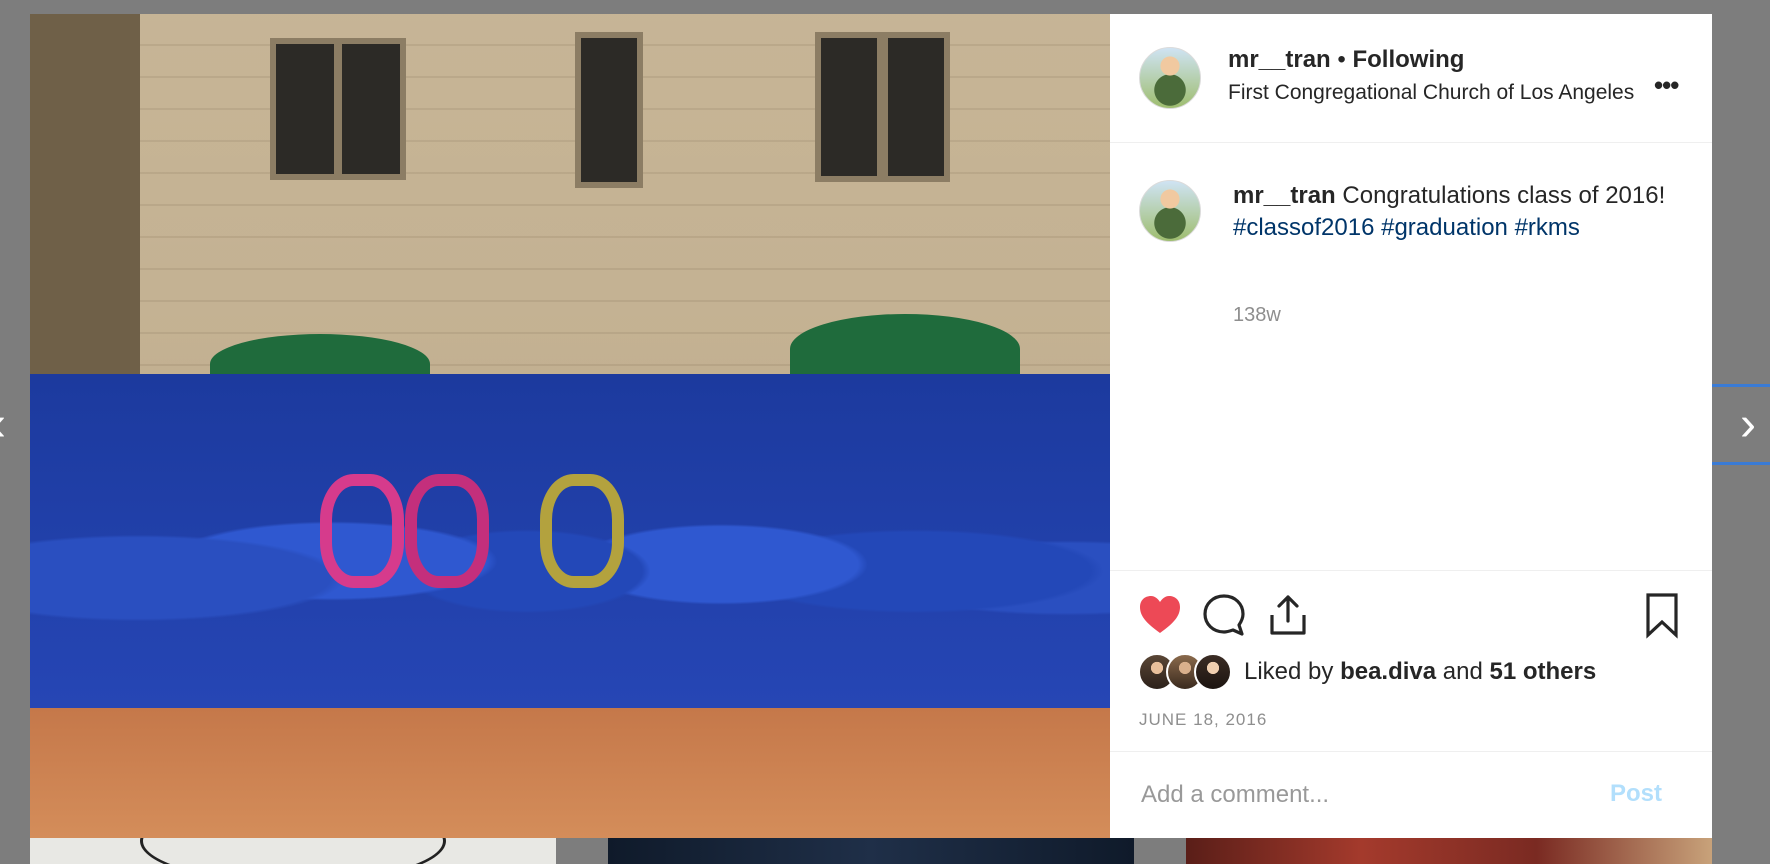 Image resolution: width=1770 pixels, height=864 pixels. I want to click on caption-body: Congratulations class of 2016!, so click(1500, 195).